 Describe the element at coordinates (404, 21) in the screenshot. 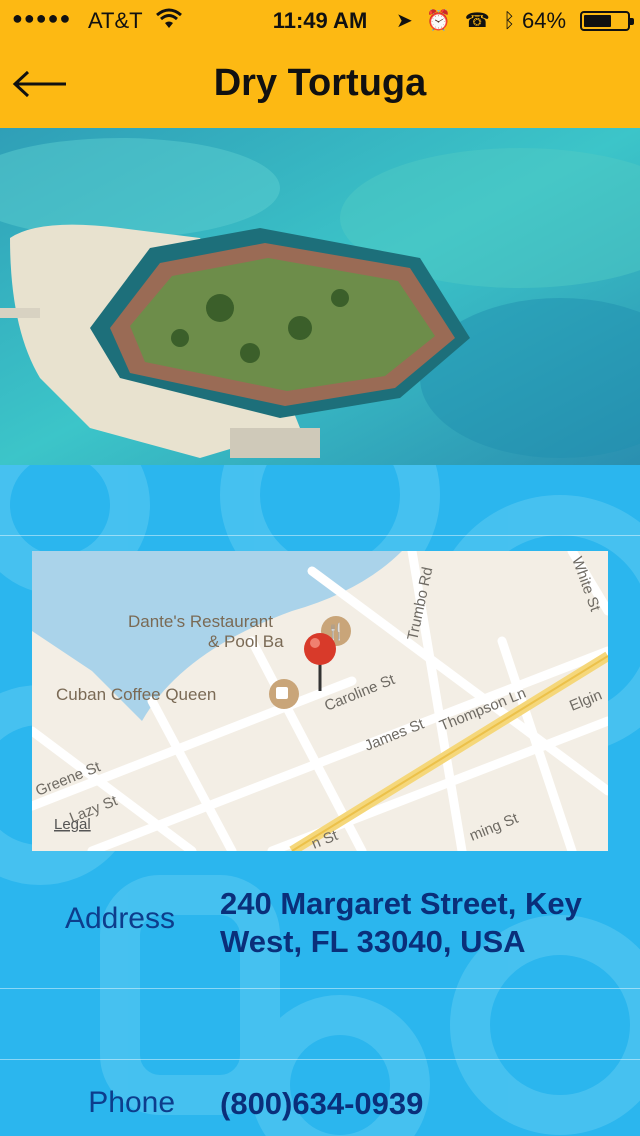

I see `location-arrow-icon: ➤` at that location.